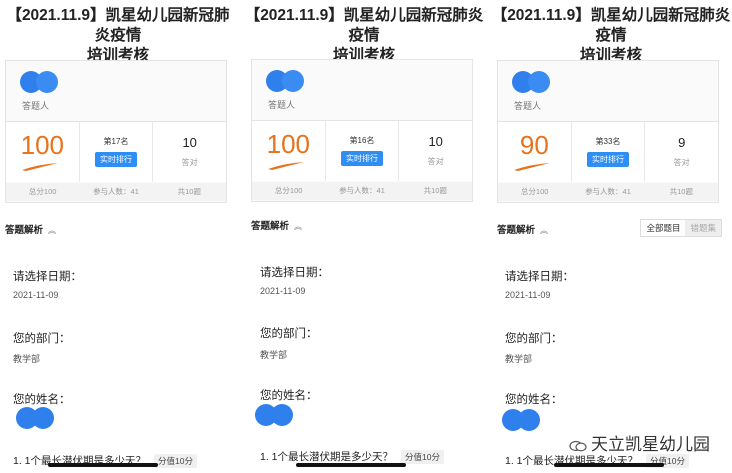 The height and width of the screenshot is (473, 732). What do you see at coordinates (116, 141) in the screenshot?
I see `rank-value: 第17名` at bounding box center [116, 141].